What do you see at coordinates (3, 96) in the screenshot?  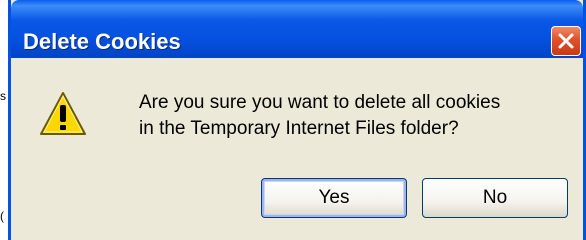 I see `background-text-fragment: s` at bounding box center [3, 96].